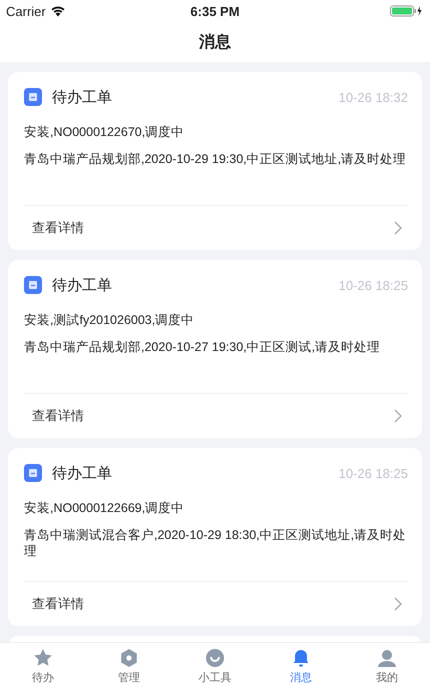  Describe the element at coordinates (387, 658) in the screenshot. I see `person-icon` at that location.